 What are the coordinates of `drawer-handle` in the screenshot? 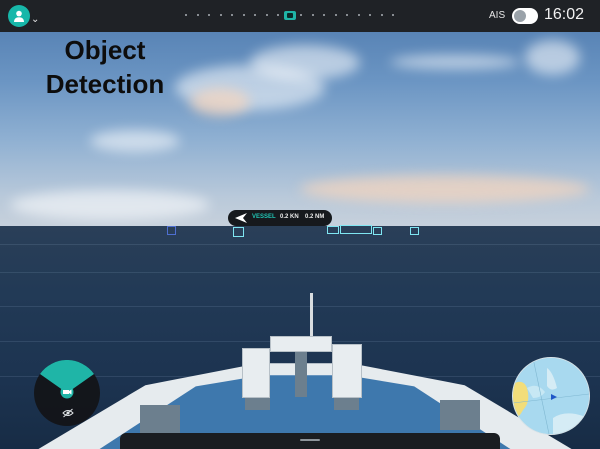 It's located at (310, 440).